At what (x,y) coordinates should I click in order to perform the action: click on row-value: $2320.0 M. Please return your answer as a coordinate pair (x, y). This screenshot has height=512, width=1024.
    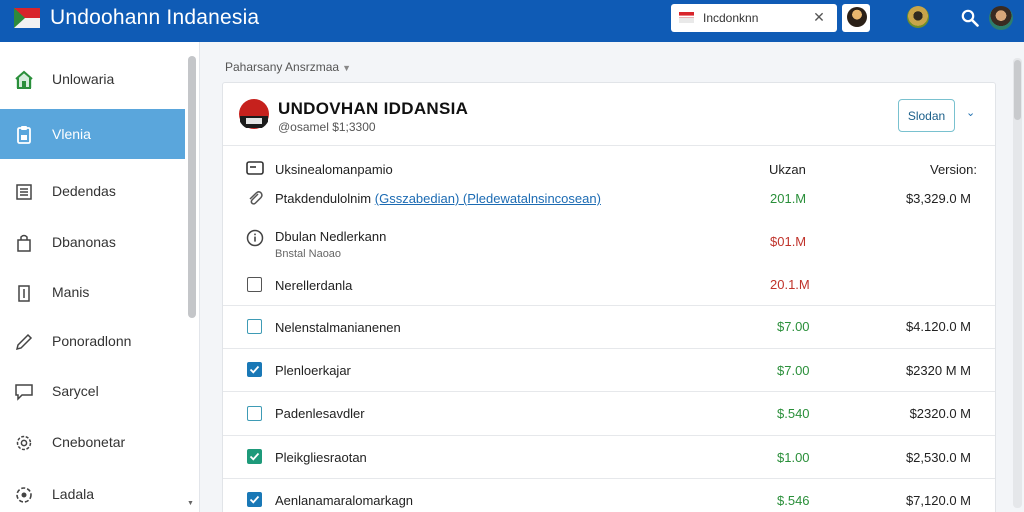
    Looking at the image, I should click on (940, 413).